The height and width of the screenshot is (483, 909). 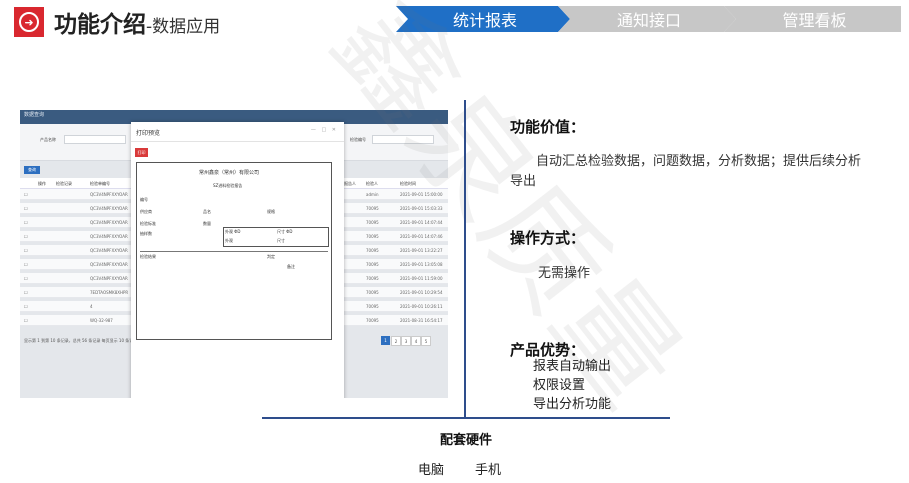 What do you see at coordinates (372, 194) in the screenshot?
I see `table-cell: admin` at bounding box center [372, 194].